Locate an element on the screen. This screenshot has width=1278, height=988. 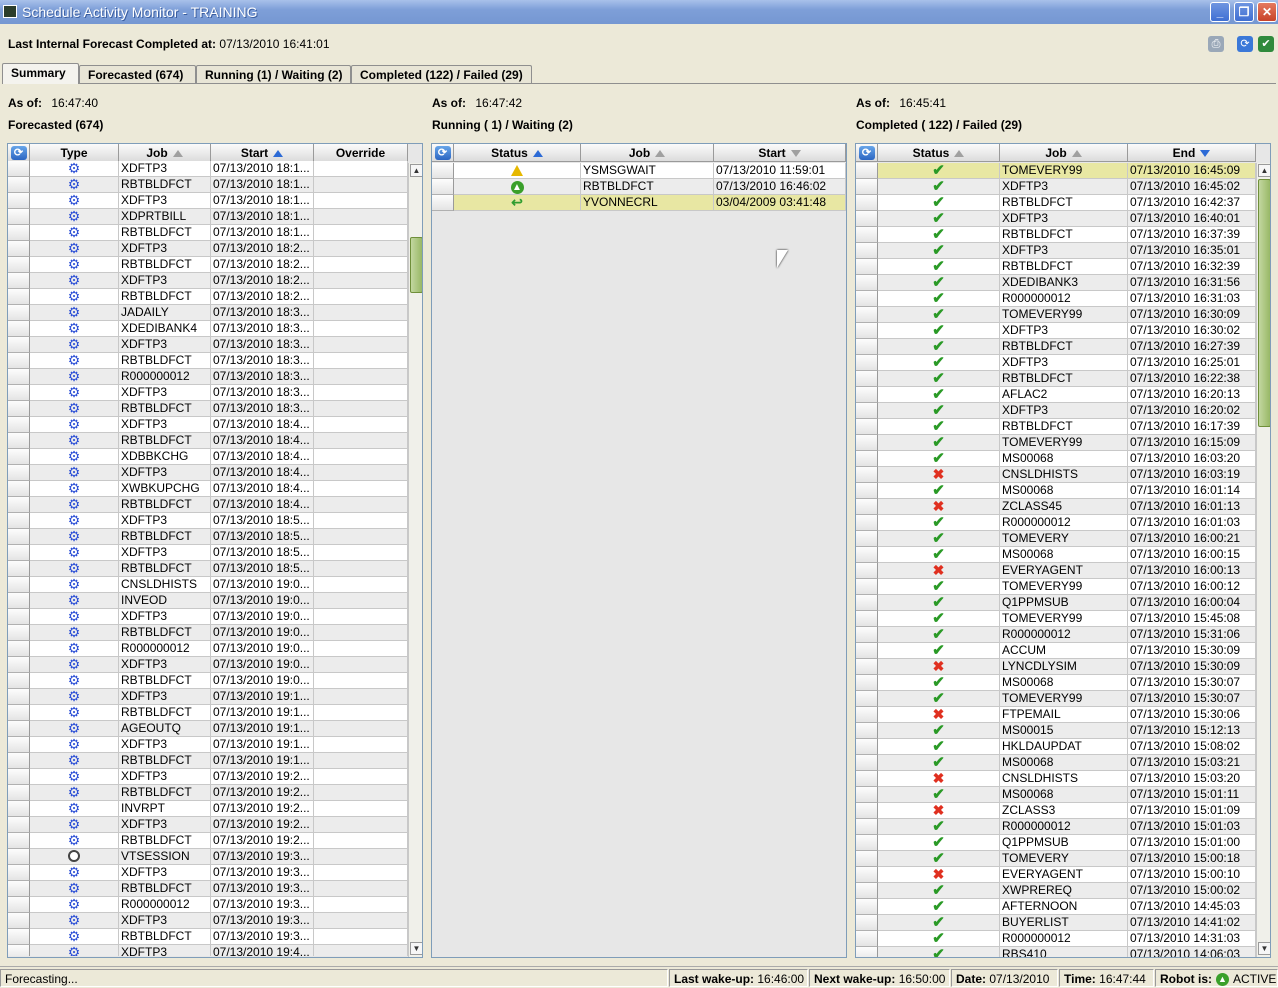
table-row: ✔ TOMEVERY99 07/13/2010 16:30:09 is located at coordinates (1056, 315).